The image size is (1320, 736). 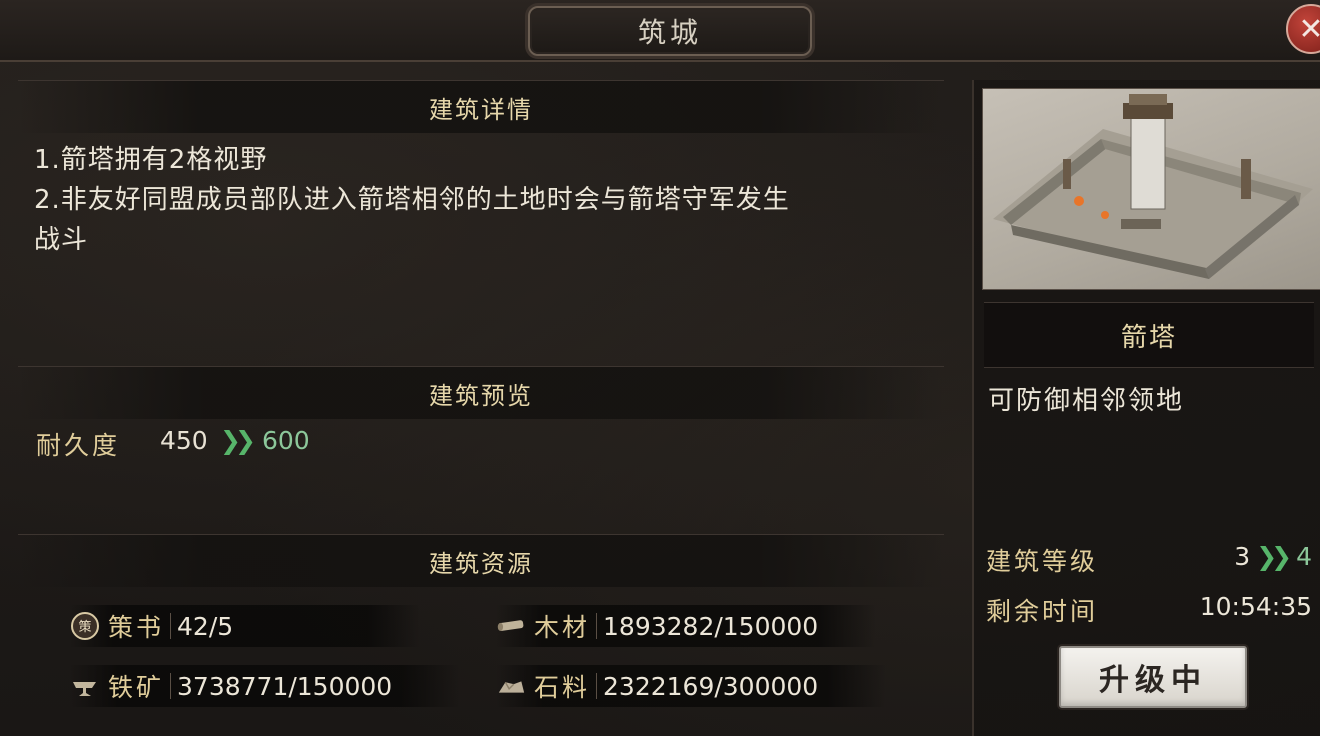 What do you see at coordinates (1304, 556) in the screenshot?
I see `level-next: 4` at bounding box center [1304, 556].